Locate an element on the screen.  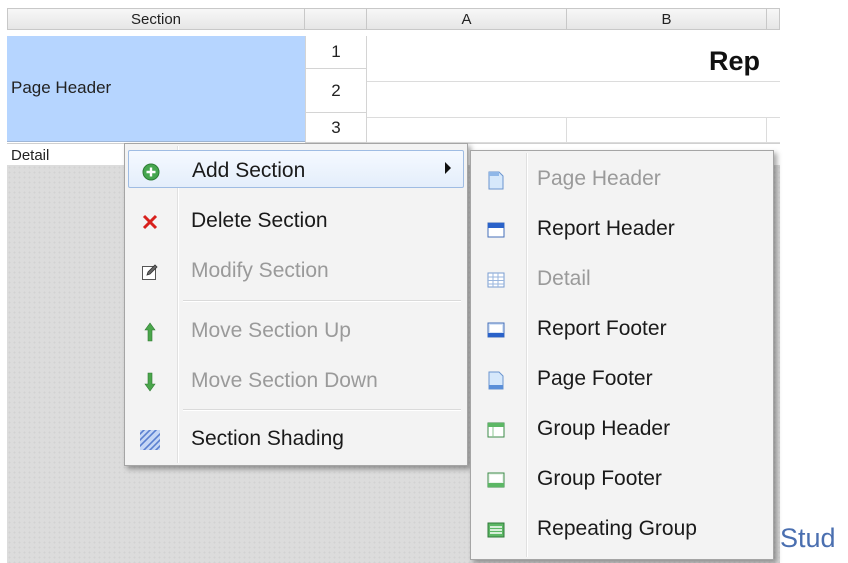
menu-item-label: Move Section Up is located at coordinates (271, 330).